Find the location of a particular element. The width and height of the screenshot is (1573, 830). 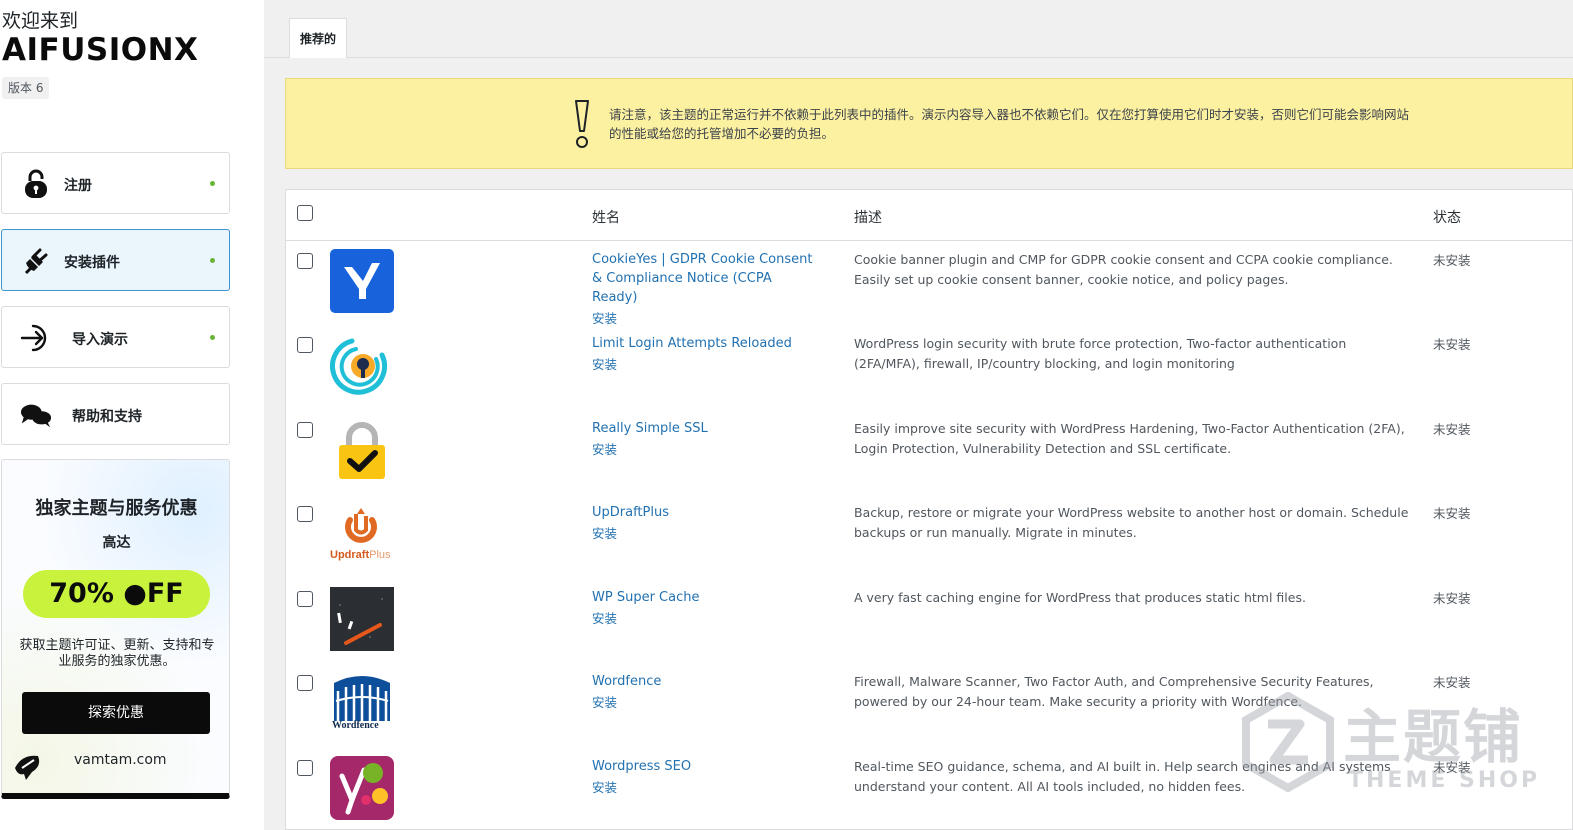

vamtam-logo-icon is located at coordinates (29, 767).